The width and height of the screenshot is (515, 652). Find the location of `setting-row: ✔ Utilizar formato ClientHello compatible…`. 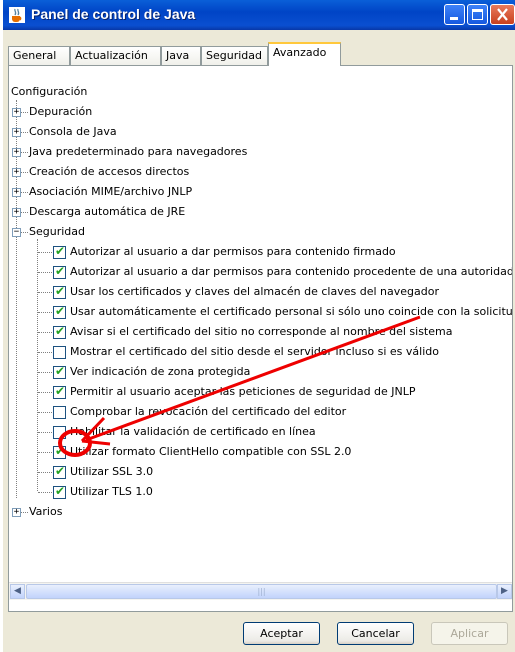

setting-row: ✔ Utilizar formato ClientHello compatible… is located at coordinates (260, 452).